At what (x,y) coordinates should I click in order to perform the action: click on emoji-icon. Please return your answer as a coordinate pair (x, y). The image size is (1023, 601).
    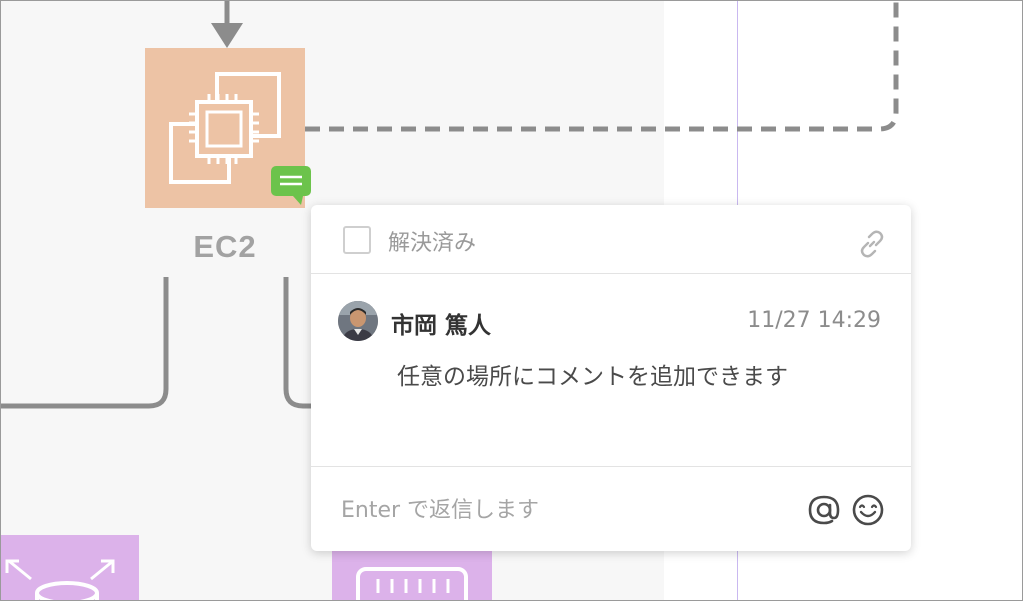
    Looking at the image, I should click on (868, 510).